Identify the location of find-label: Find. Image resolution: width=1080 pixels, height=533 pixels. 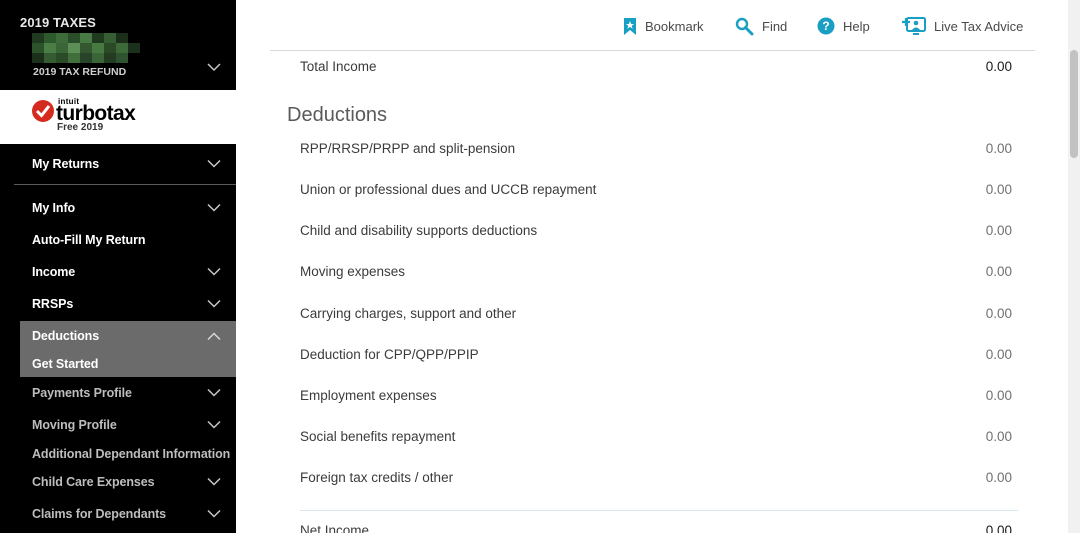
(775, 26).